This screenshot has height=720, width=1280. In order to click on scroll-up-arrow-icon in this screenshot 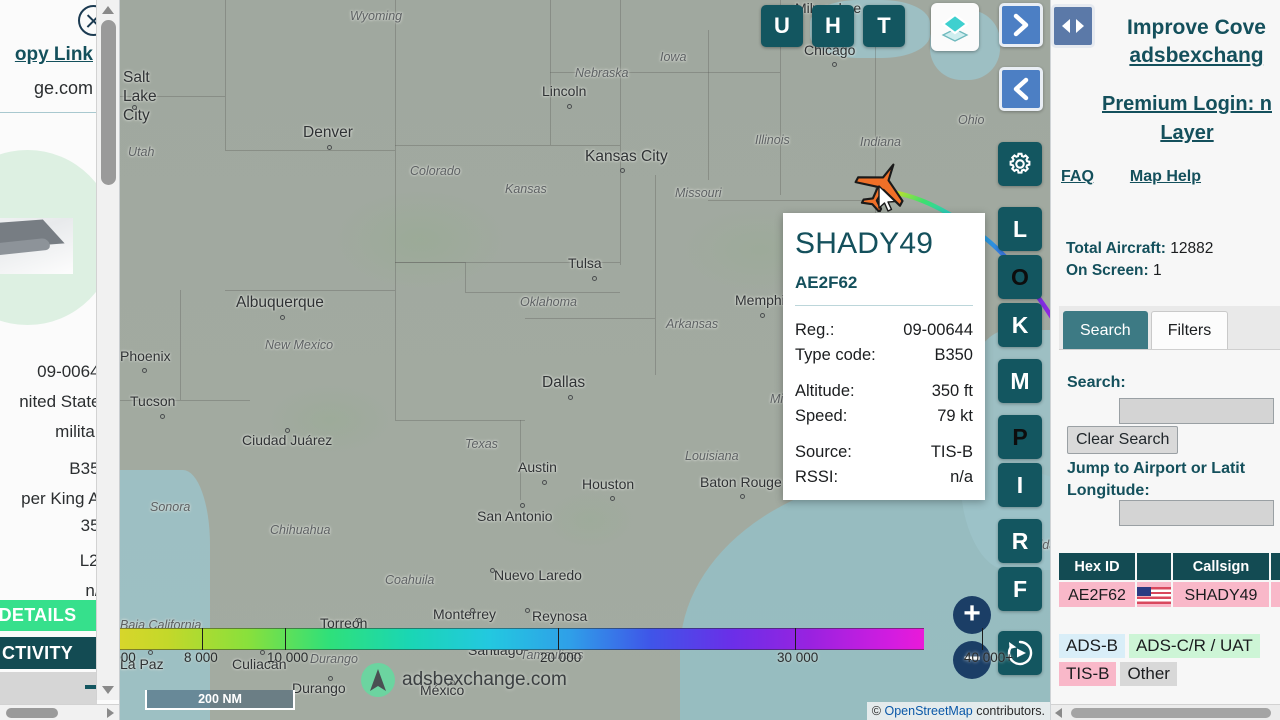, I will do `click(108, 10)`.